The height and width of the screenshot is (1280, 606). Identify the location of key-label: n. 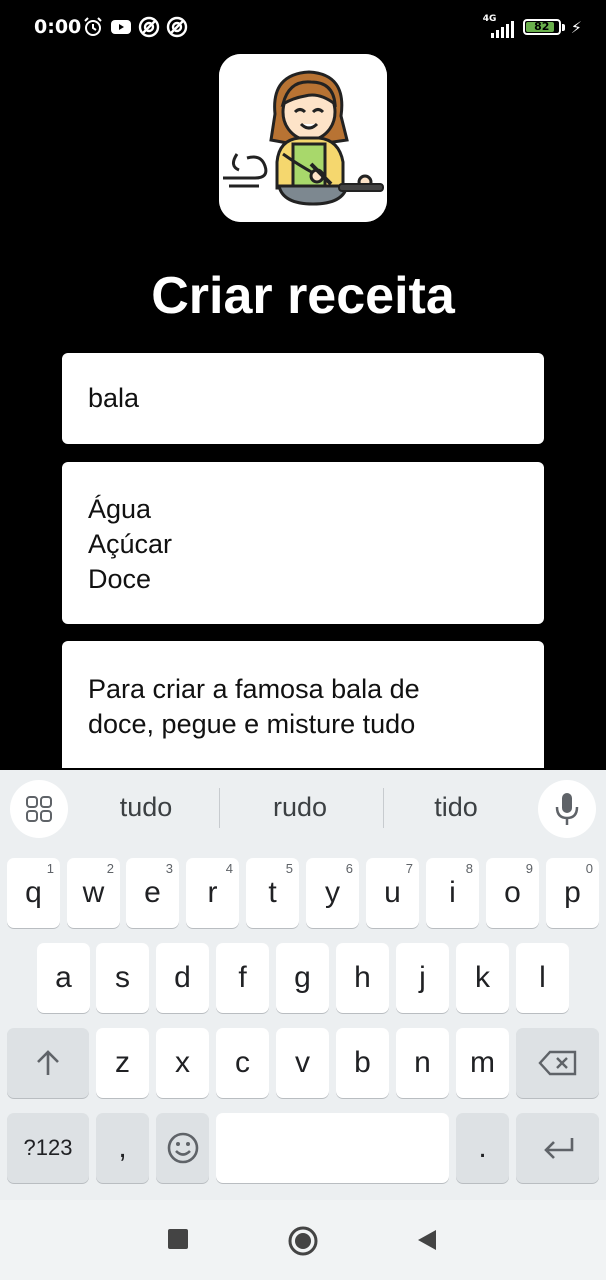
(422, 1062).